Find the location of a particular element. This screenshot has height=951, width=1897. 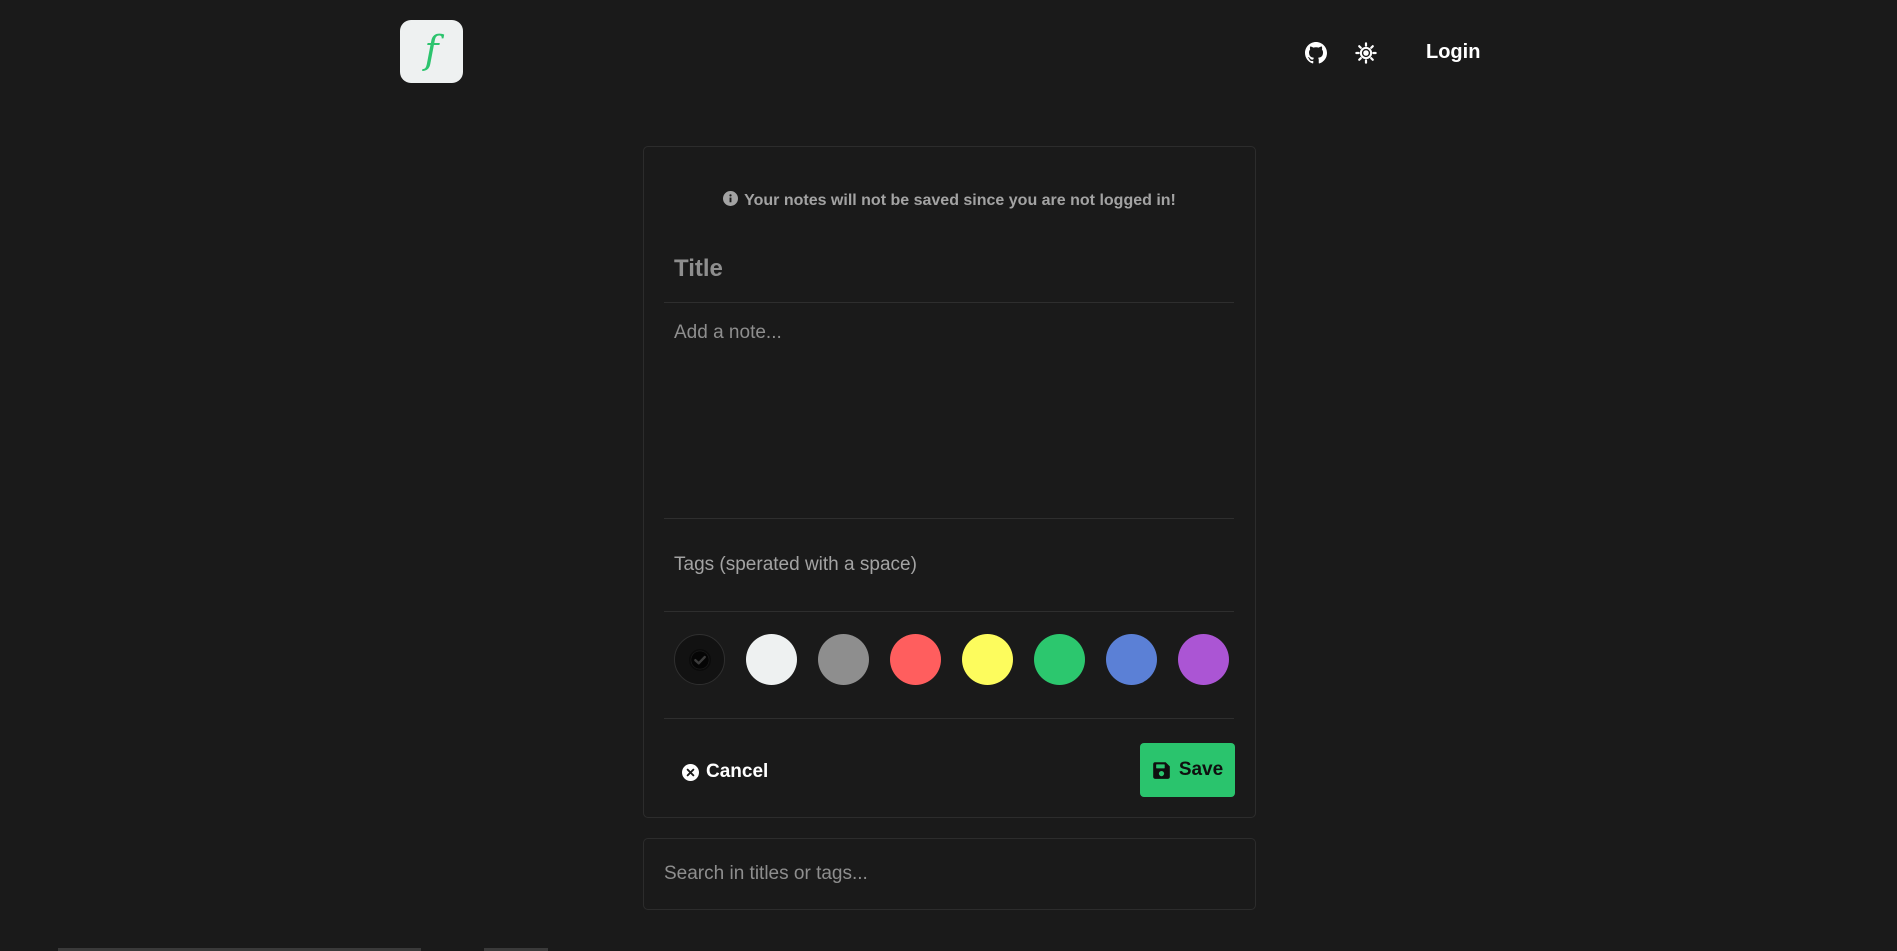

cancel-label: Cancel is located at coordinates (737, 771).